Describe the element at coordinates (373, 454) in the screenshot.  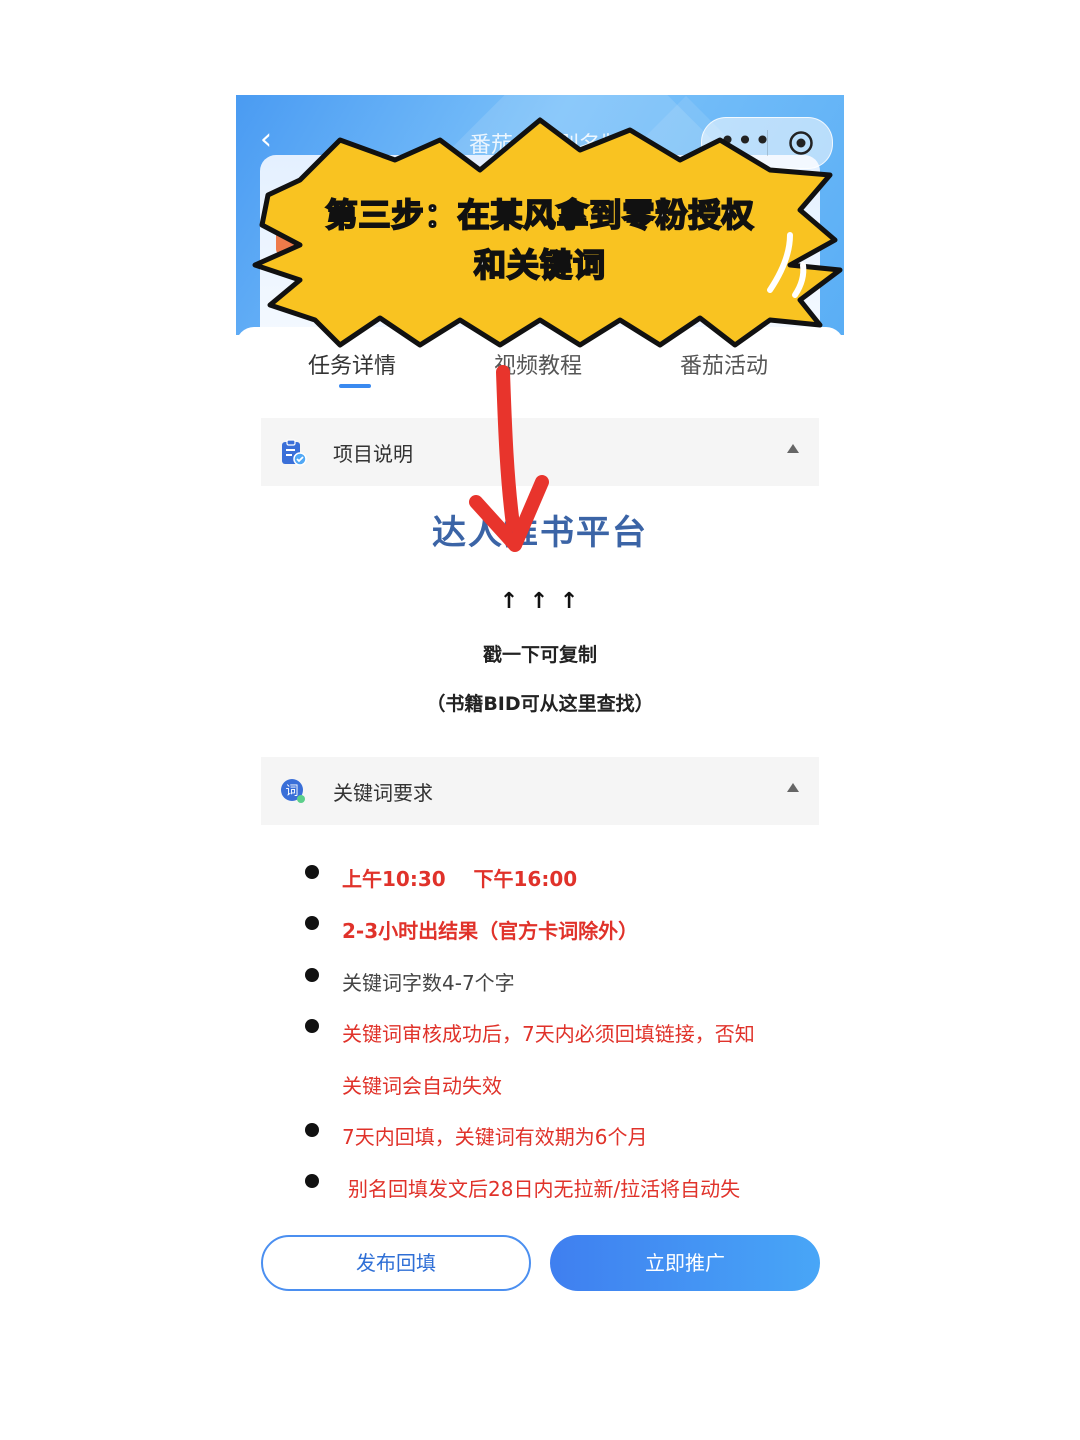
I see `section-label: 项目说明` at that location.